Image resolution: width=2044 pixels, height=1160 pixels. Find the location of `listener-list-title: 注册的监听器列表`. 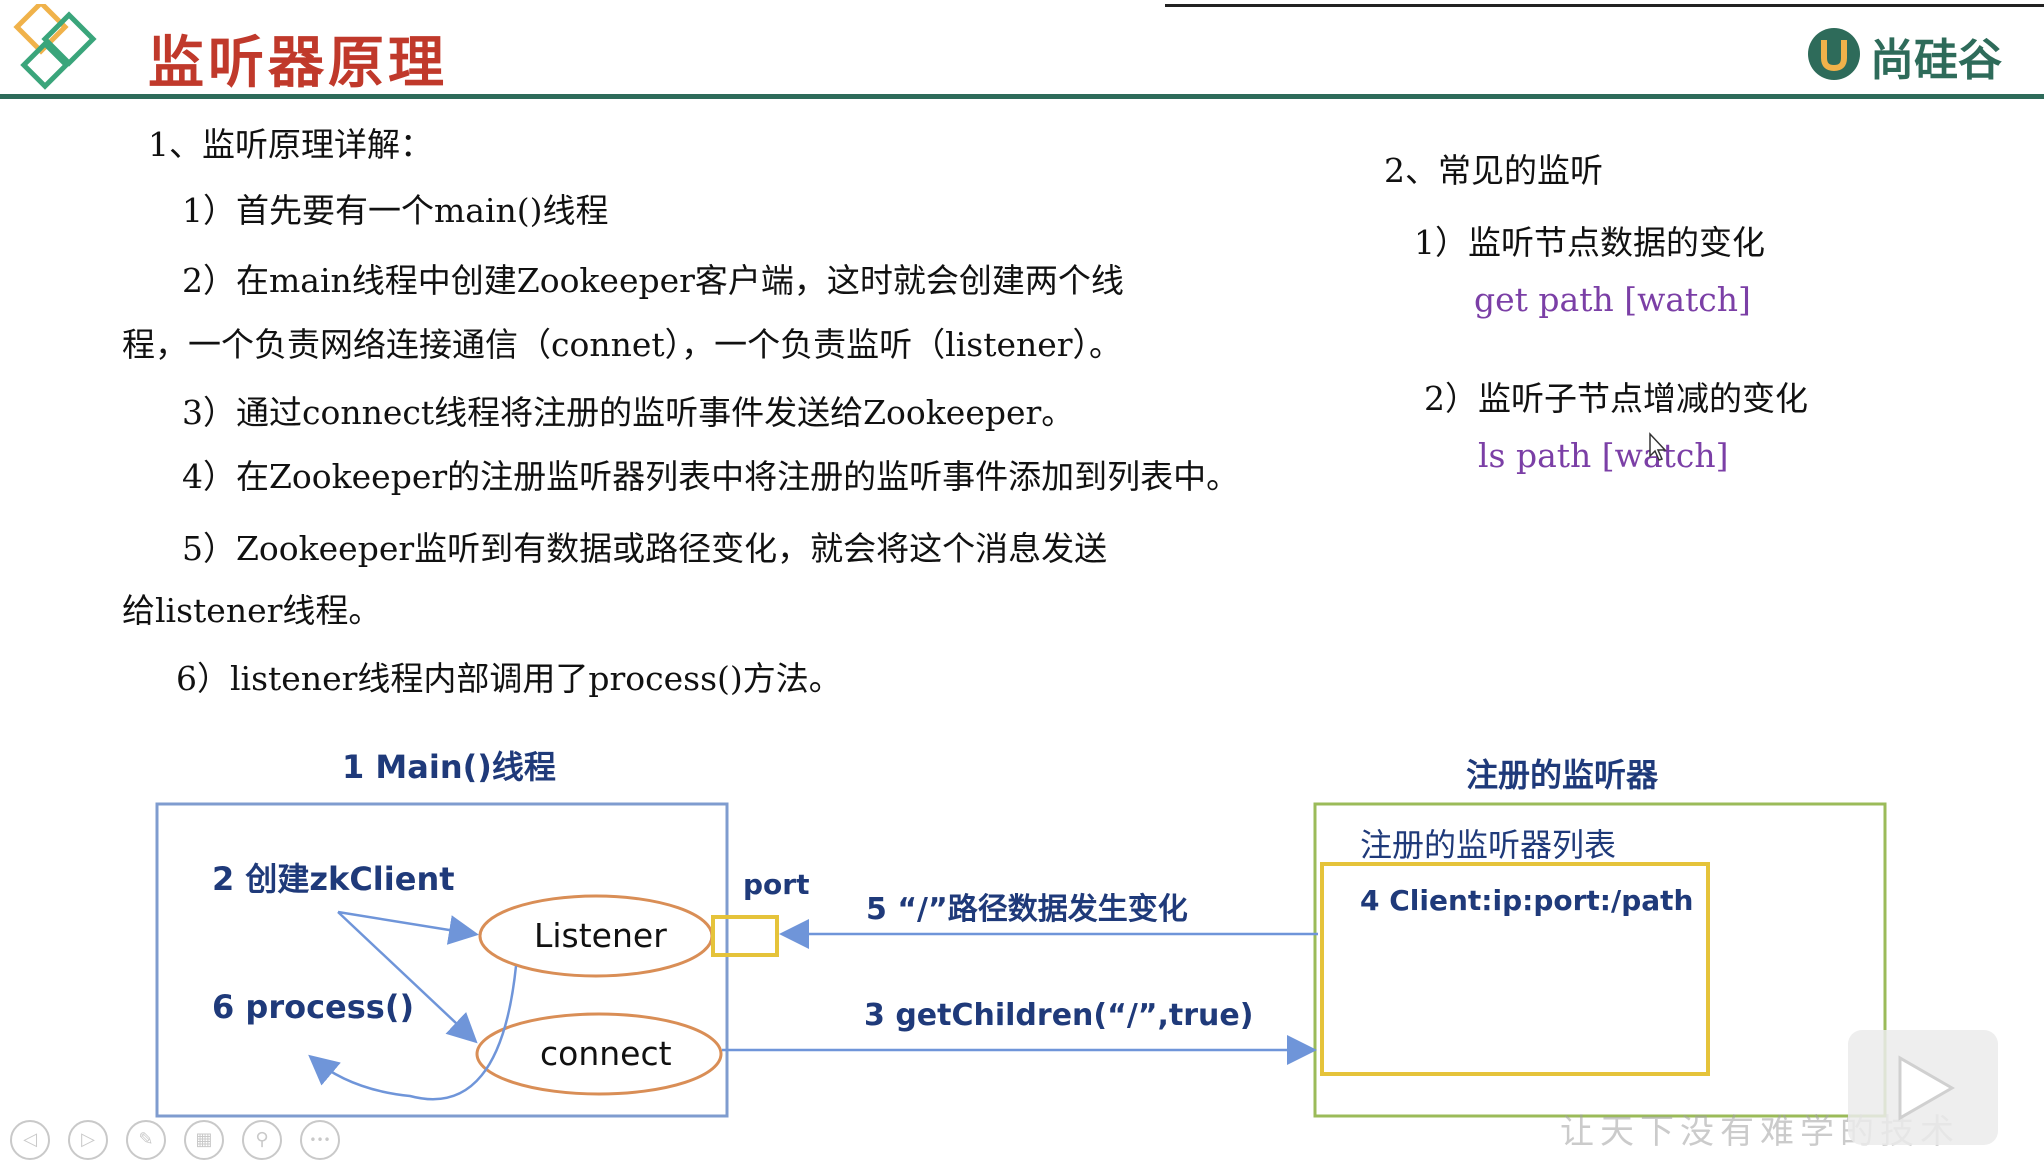

listener-list-title: 注册的监听器列表 is located at coordinates (1488, 845).